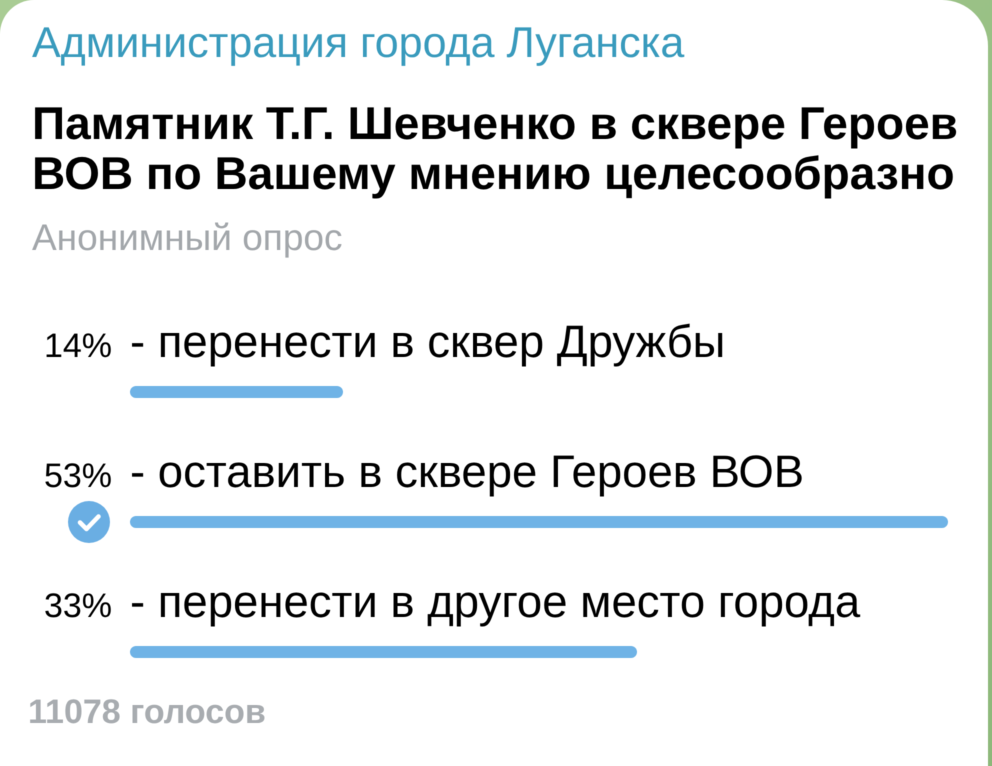 The height and width of the screenshot is (766, 992). Describe the element at coordinates (467, 472) in the screenshot. I see `option-text: - оставить в сквере Героев ВОВ` at that location.